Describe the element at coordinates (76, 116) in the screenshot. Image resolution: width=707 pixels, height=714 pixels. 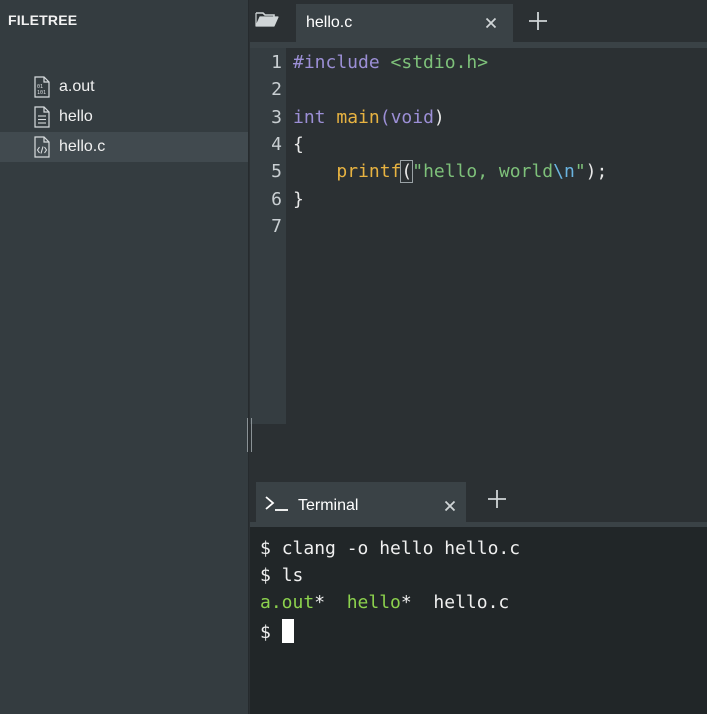
I see `file-item-label: hello` at that location.